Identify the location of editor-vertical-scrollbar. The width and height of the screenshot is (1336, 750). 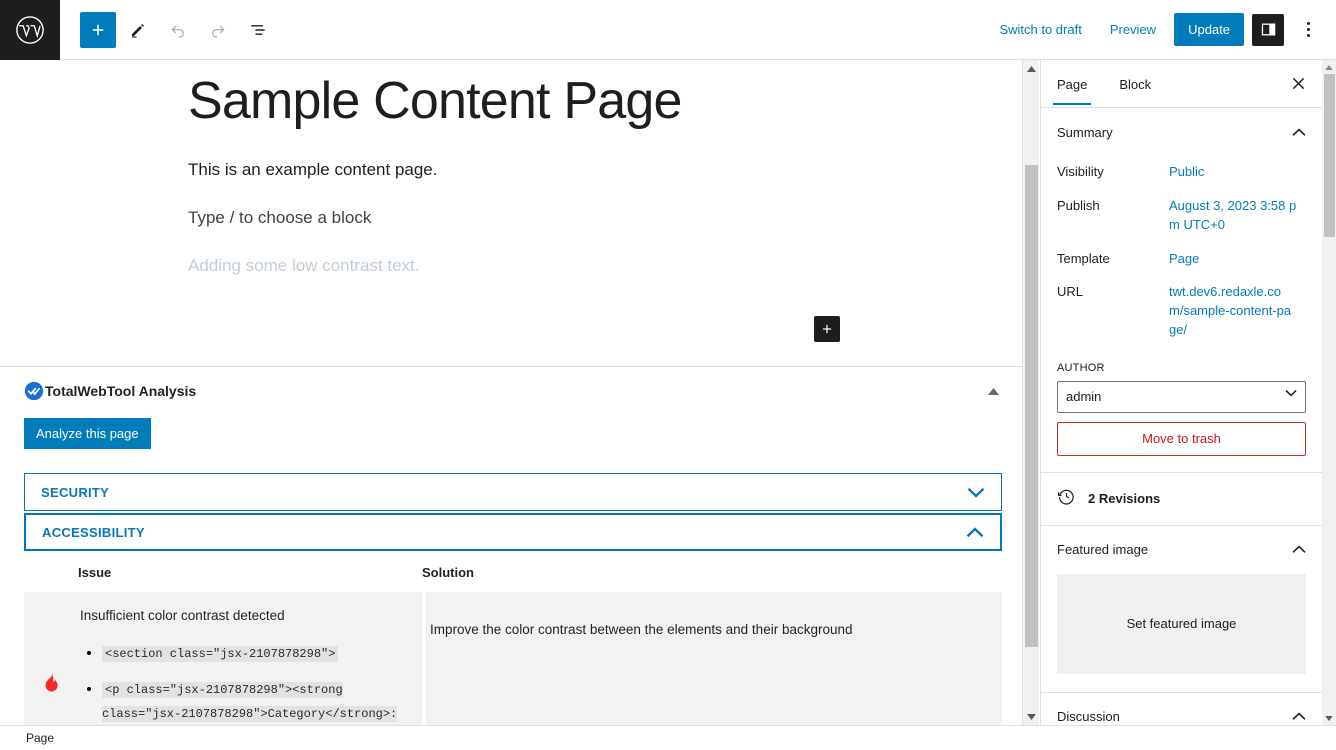
(1030, 392).